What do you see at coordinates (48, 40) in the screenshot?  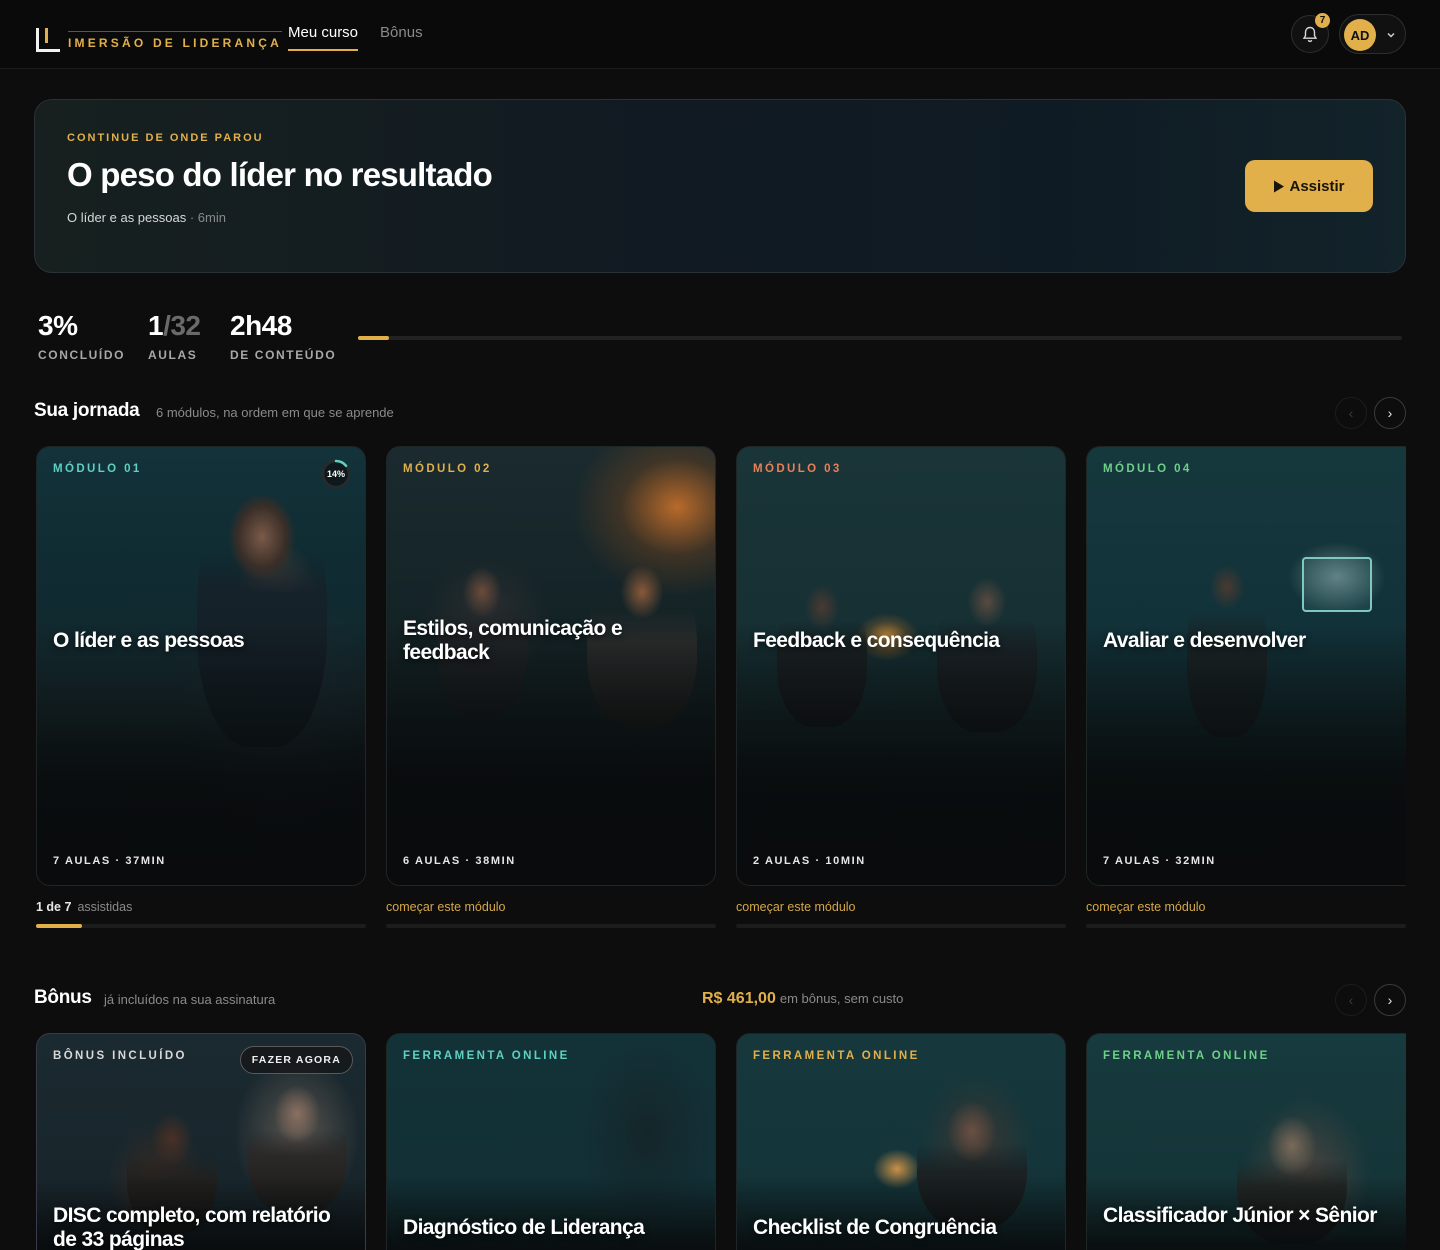 I see `logo-mark-icon` at bounding box center [48, 40].